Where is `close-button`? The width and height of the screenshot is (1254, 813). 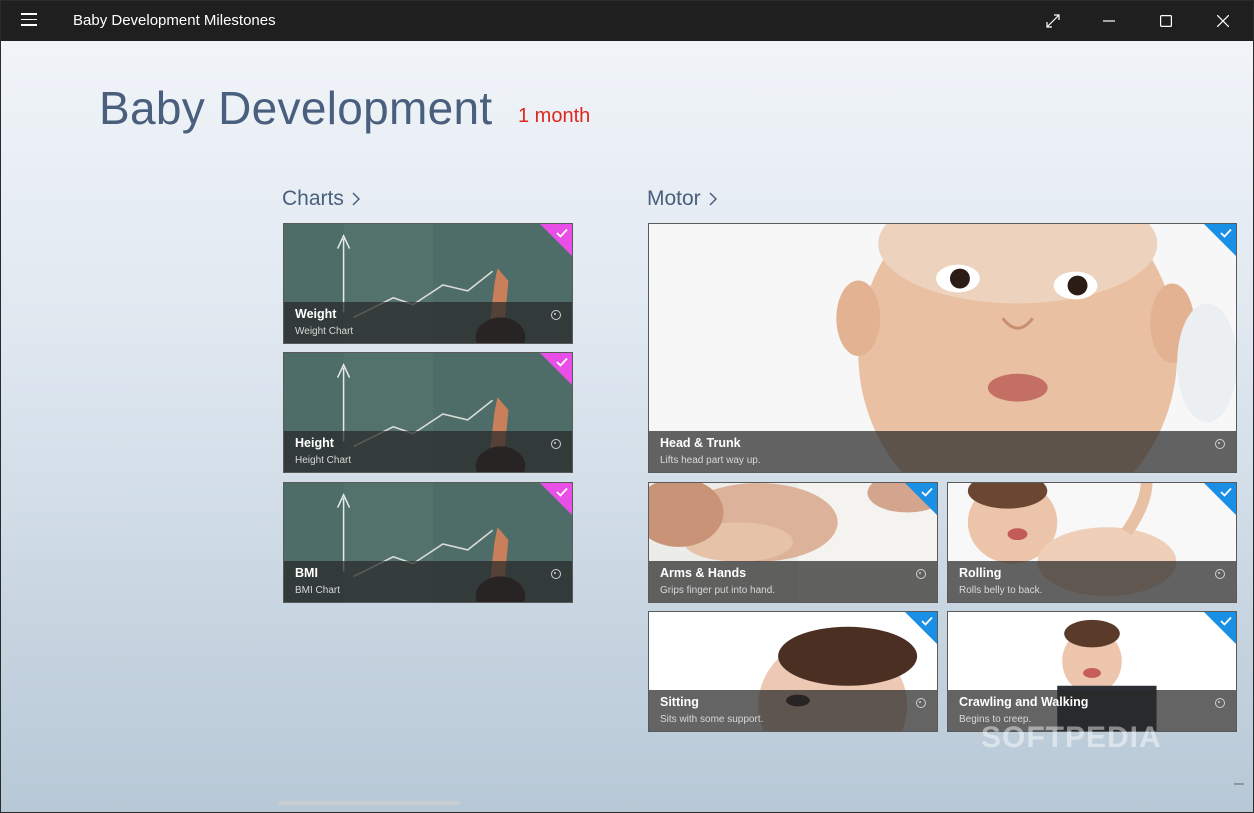
close-button is located at coordinates (1223, 21).